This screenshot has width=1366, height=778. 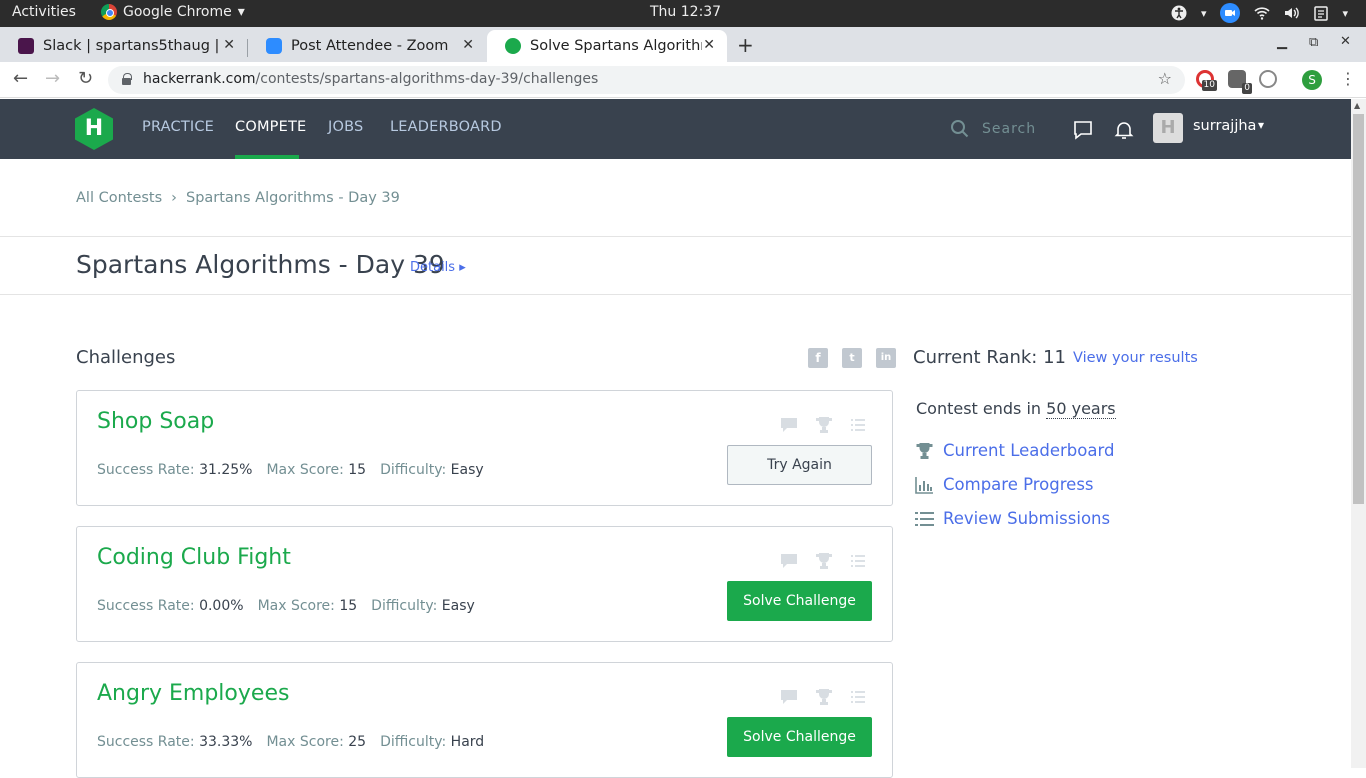 What do you see at coordinates (1124, 130) in the screenshot?
I see `notification-bell-icon` at bounding box center [1124, 130].